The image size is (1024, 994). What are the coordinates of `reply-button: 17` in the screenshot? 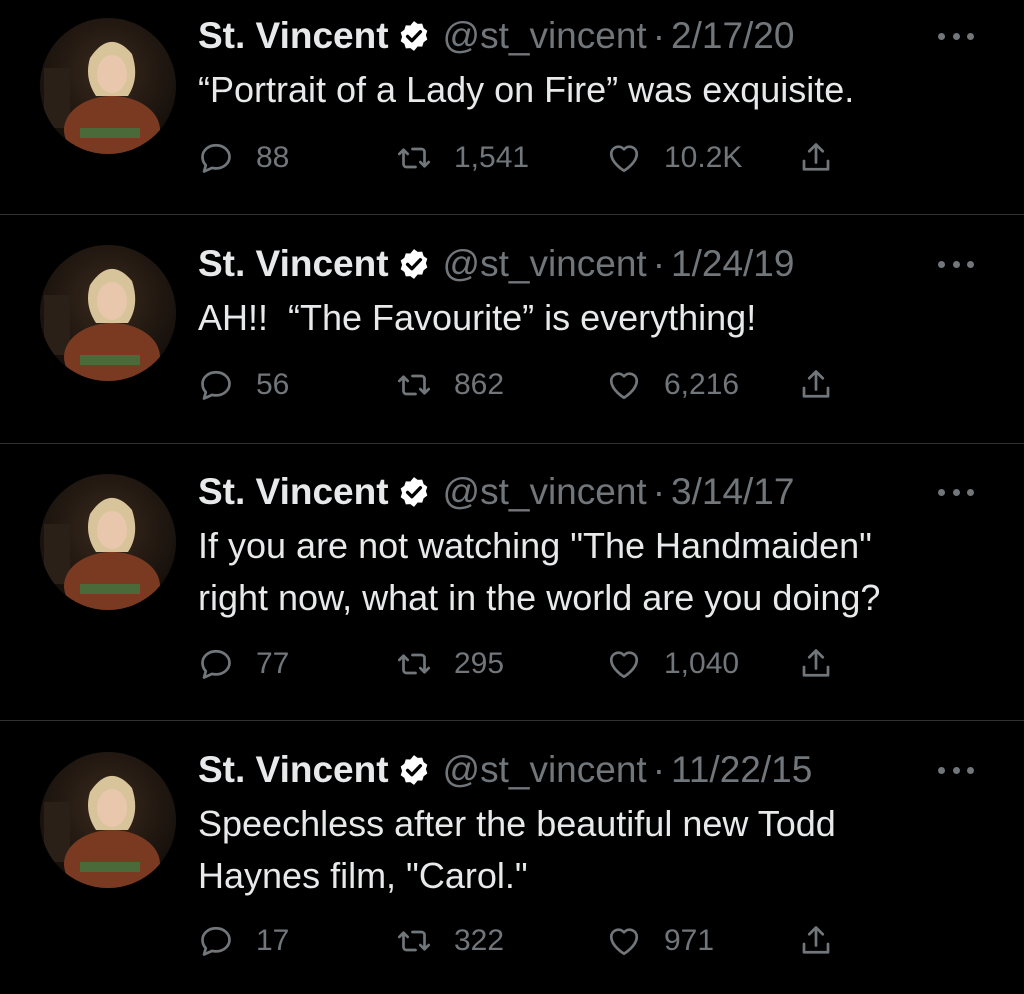 It's located at (243, 941).